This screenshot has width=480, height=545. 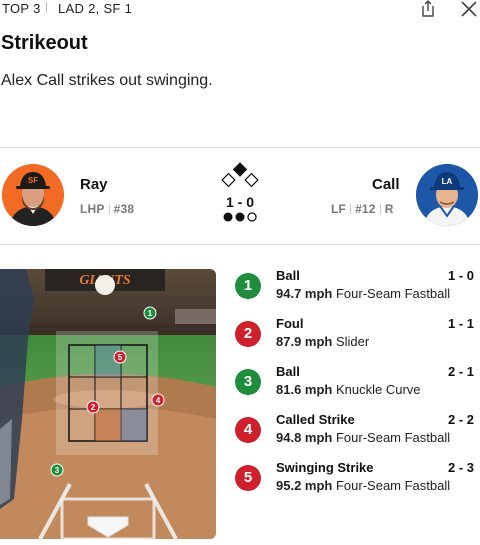 I want to click on close-icon, so click(x=469, y=9).